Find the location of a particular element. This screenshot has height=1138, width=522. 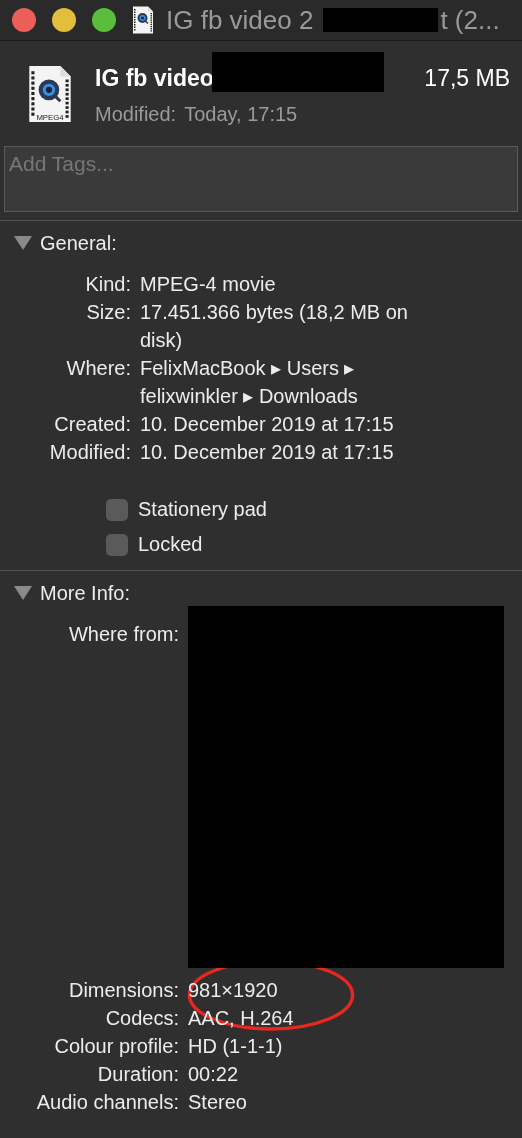

field-label: Where: is located at coordinates (98, 368).